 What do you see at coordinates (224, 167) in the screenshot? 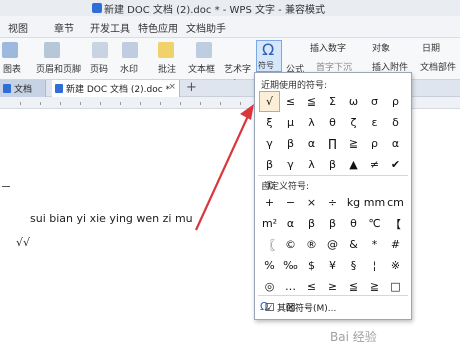
I see `annotation-arrow` at bounding box center [224, 167].